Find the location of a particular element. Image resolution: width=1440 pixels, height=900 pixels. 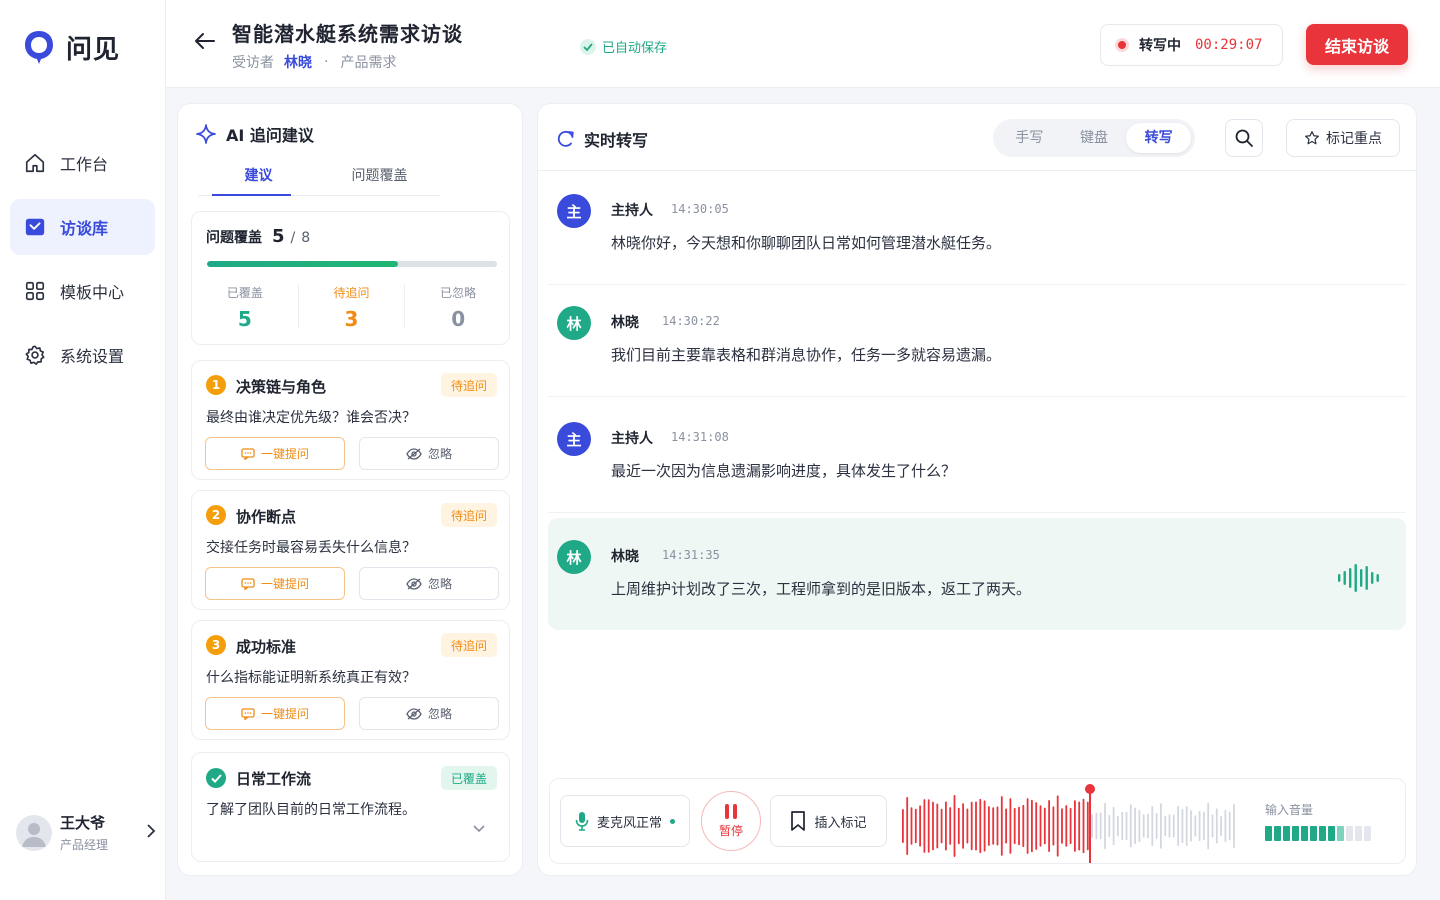

microphone-status-button: 麦克风正常 is located at coordinates (625, 821).